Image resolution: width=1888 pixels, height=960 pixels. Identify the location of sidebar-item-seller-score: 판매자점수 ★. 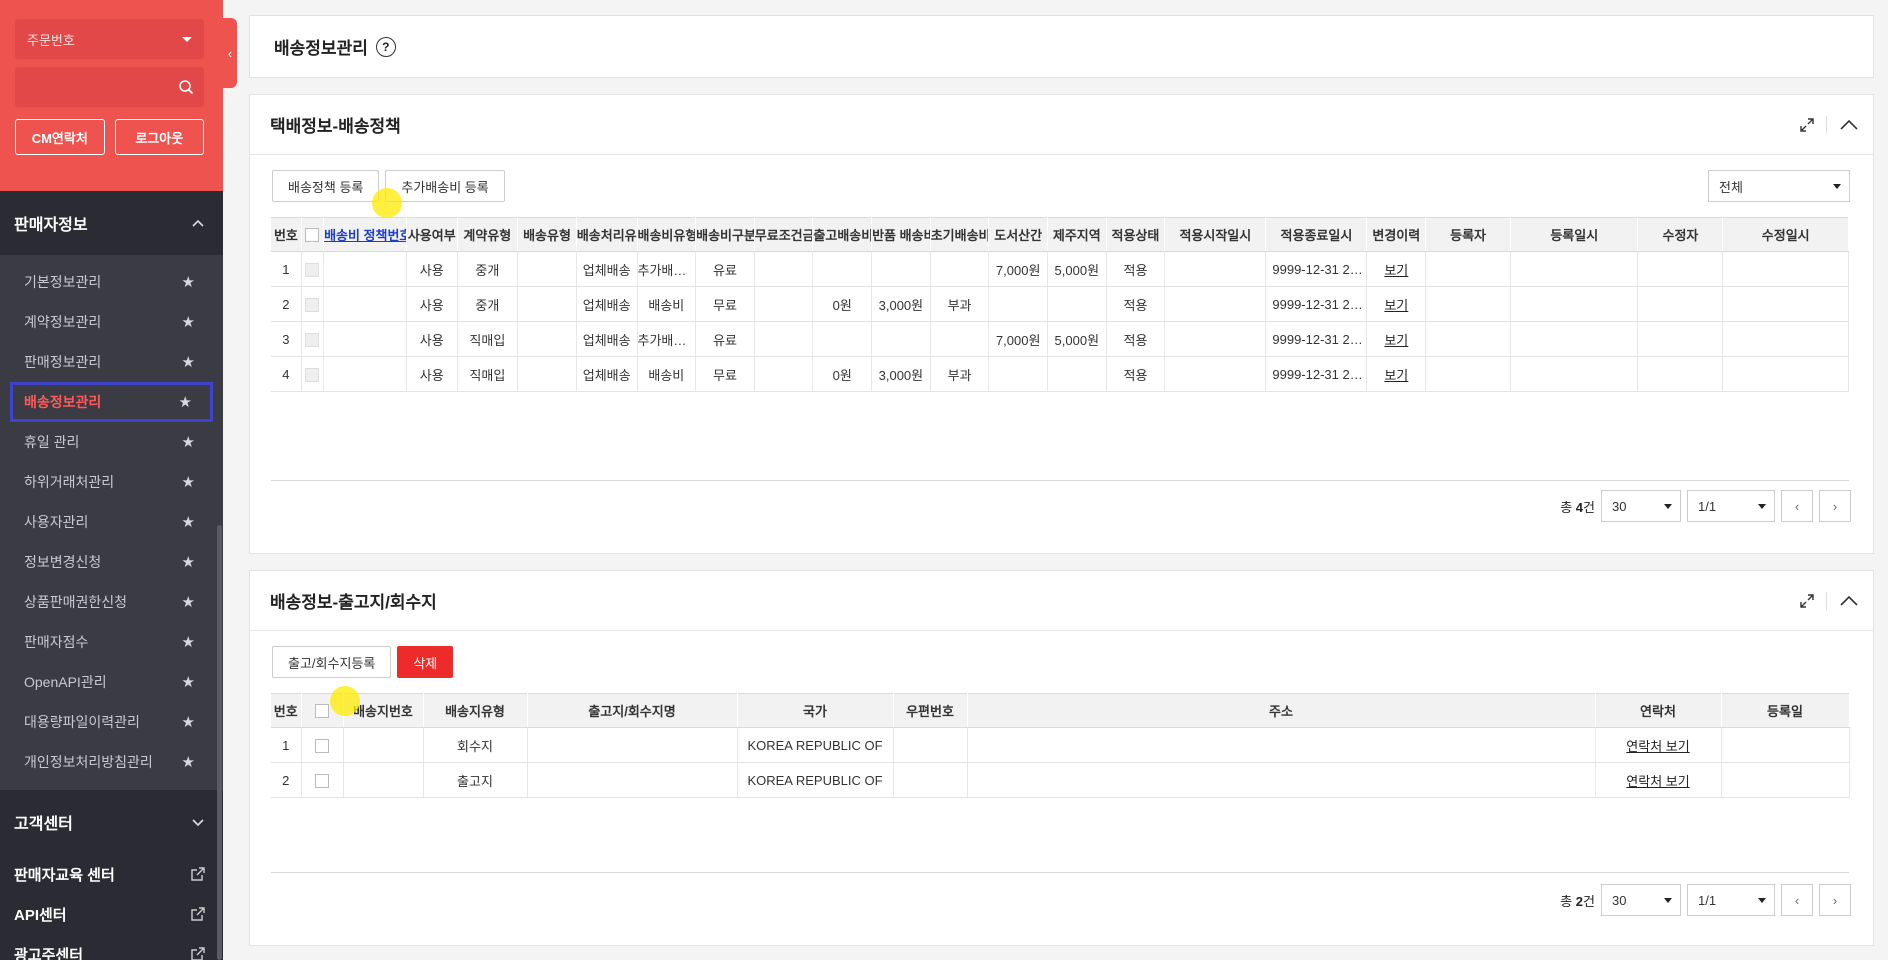
(111, 642).